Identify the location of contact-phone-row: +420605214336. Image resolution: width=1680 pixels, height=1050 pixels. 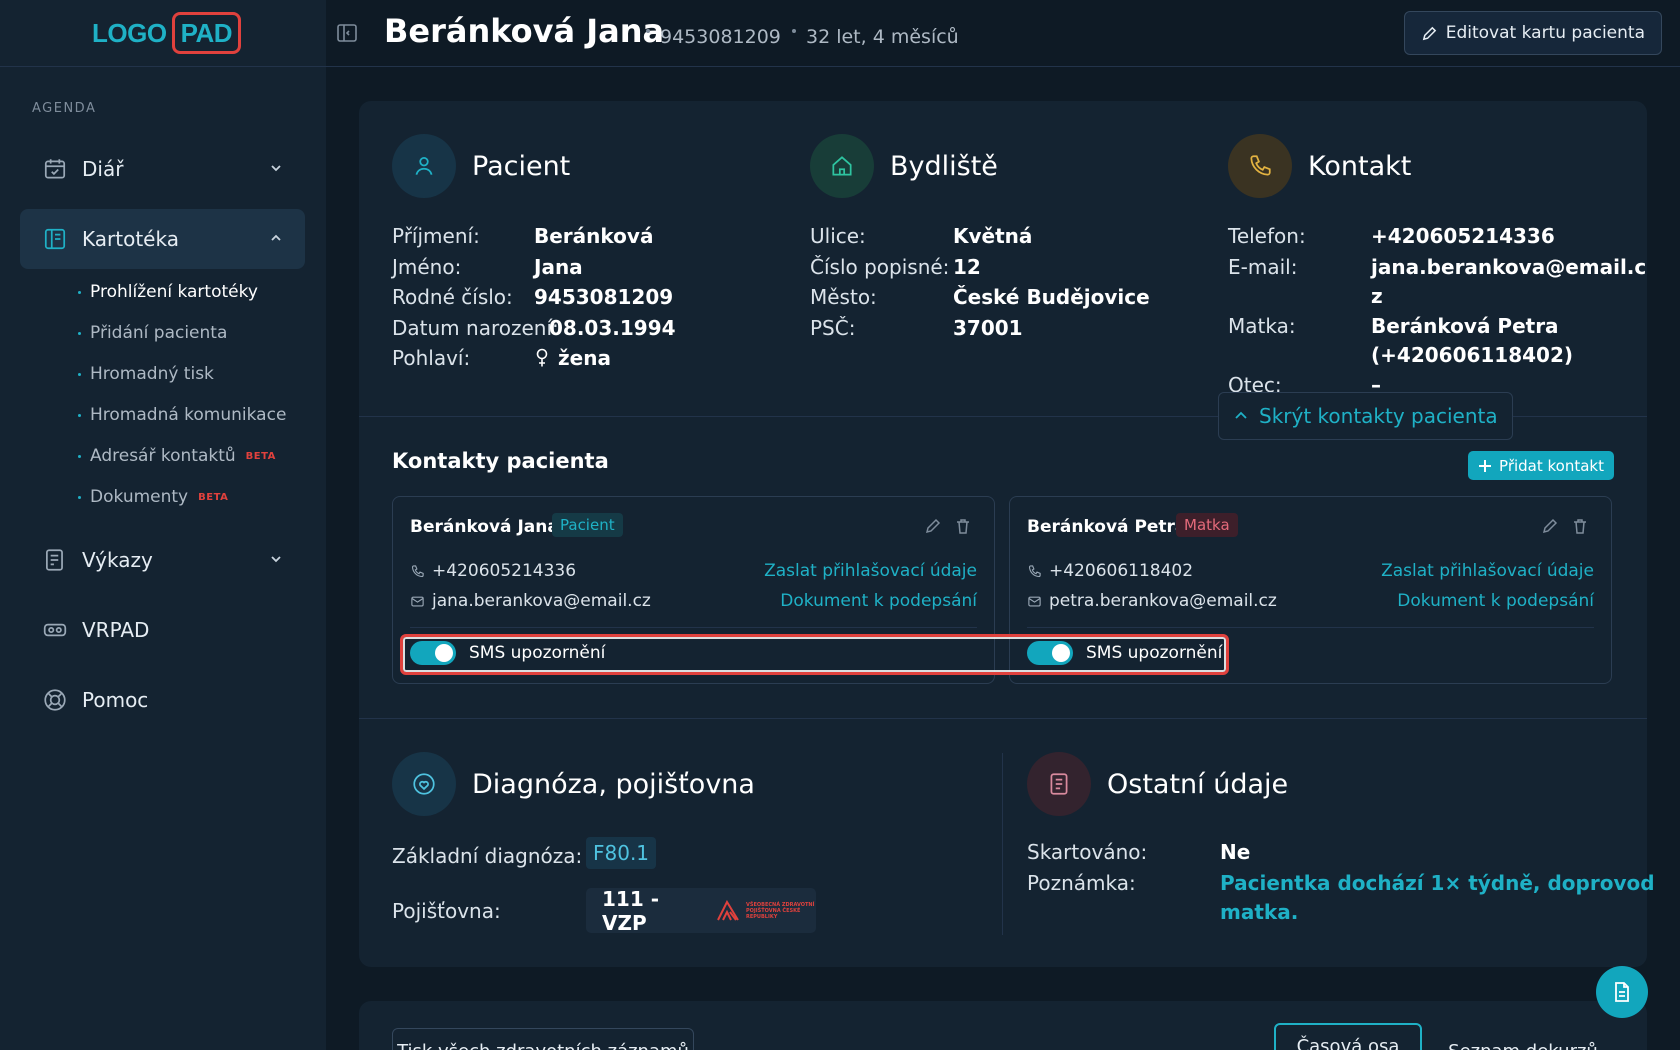
(493, 571).